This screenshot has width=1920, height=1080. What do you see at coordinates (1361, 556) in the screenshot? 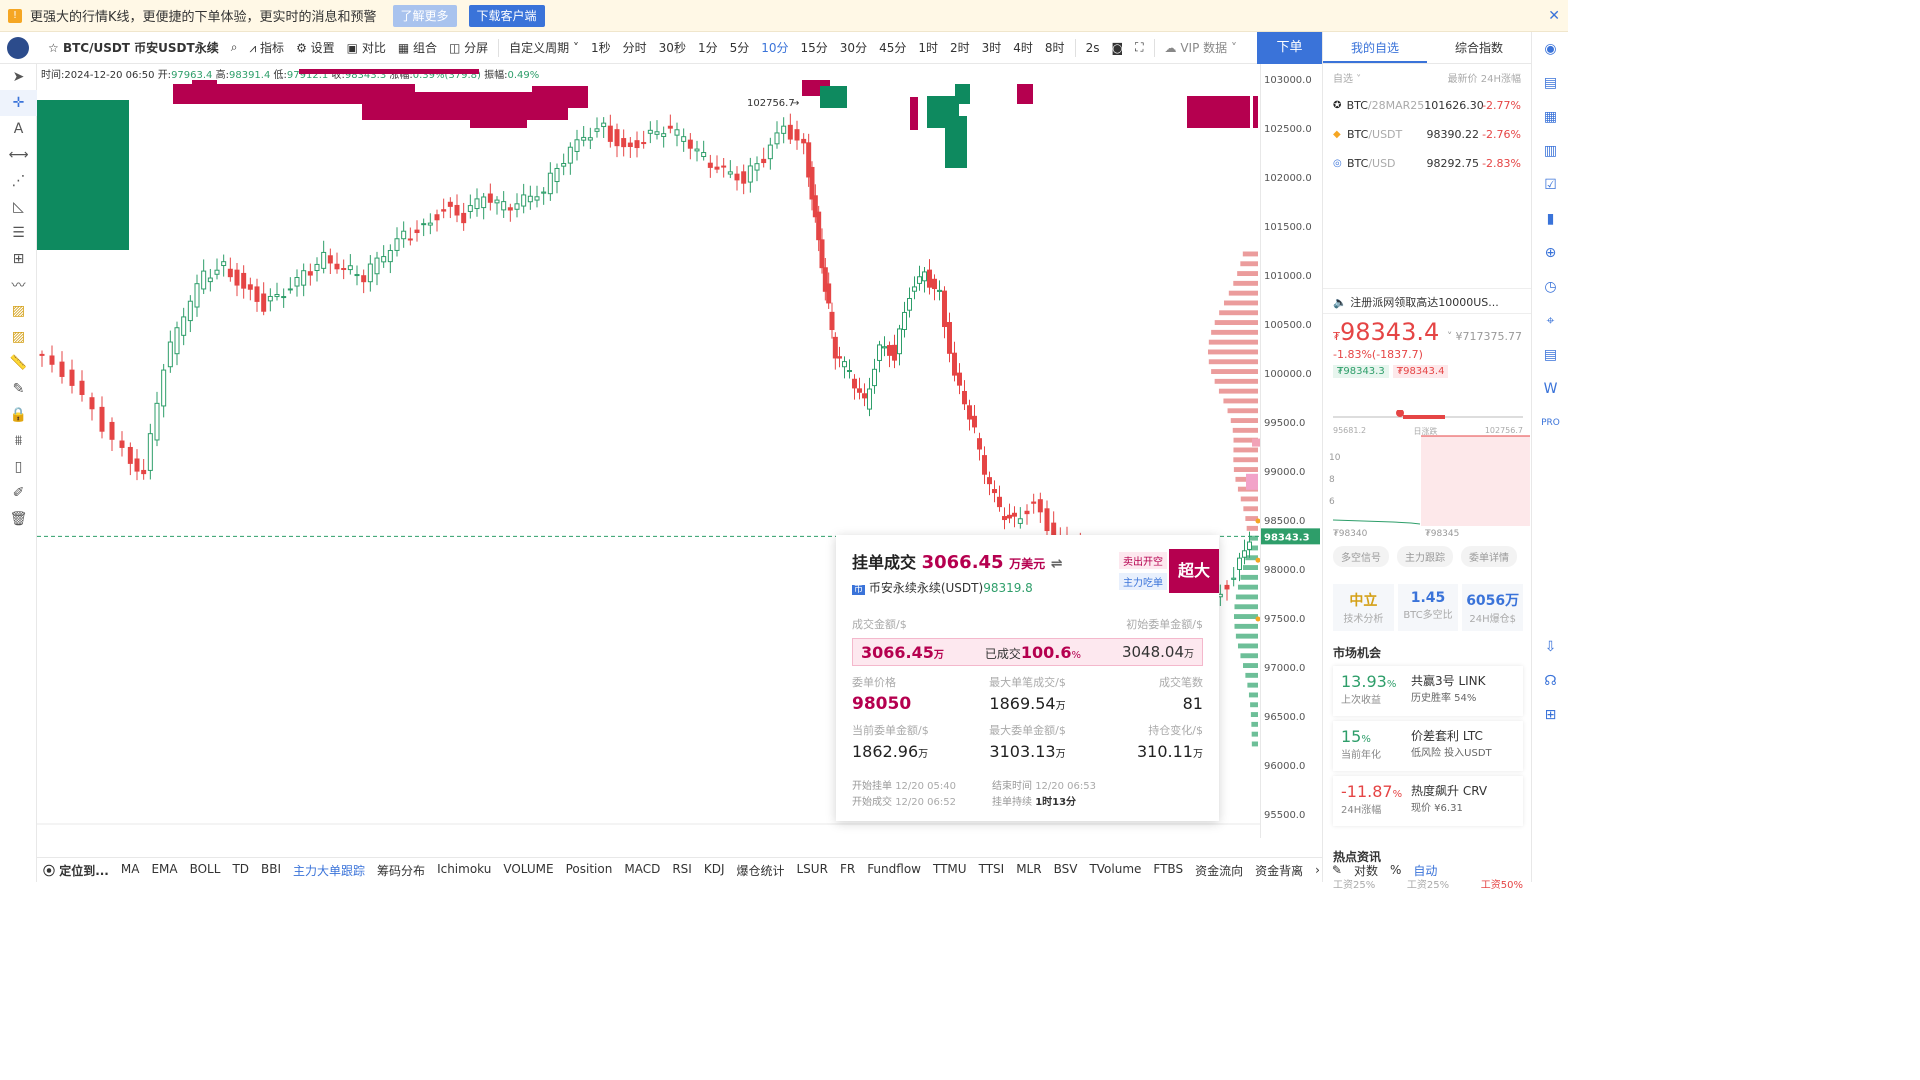
I see `long-short-signal-button: 多空信号` at bounding box center [1361, 556].